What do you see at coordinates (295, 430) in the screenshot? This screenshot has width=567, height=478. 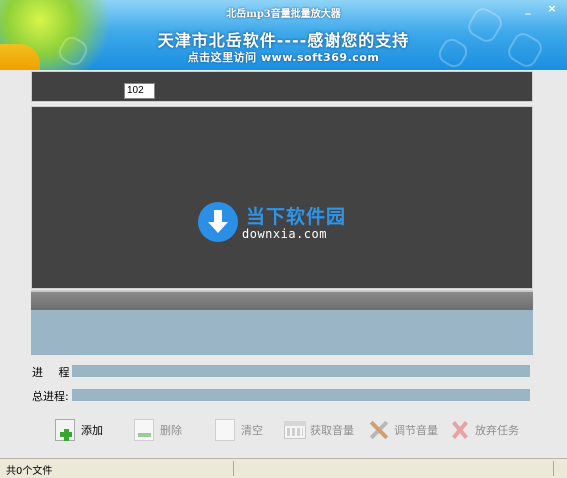 I see `calendar-icon` at bounding box center [295, 430].